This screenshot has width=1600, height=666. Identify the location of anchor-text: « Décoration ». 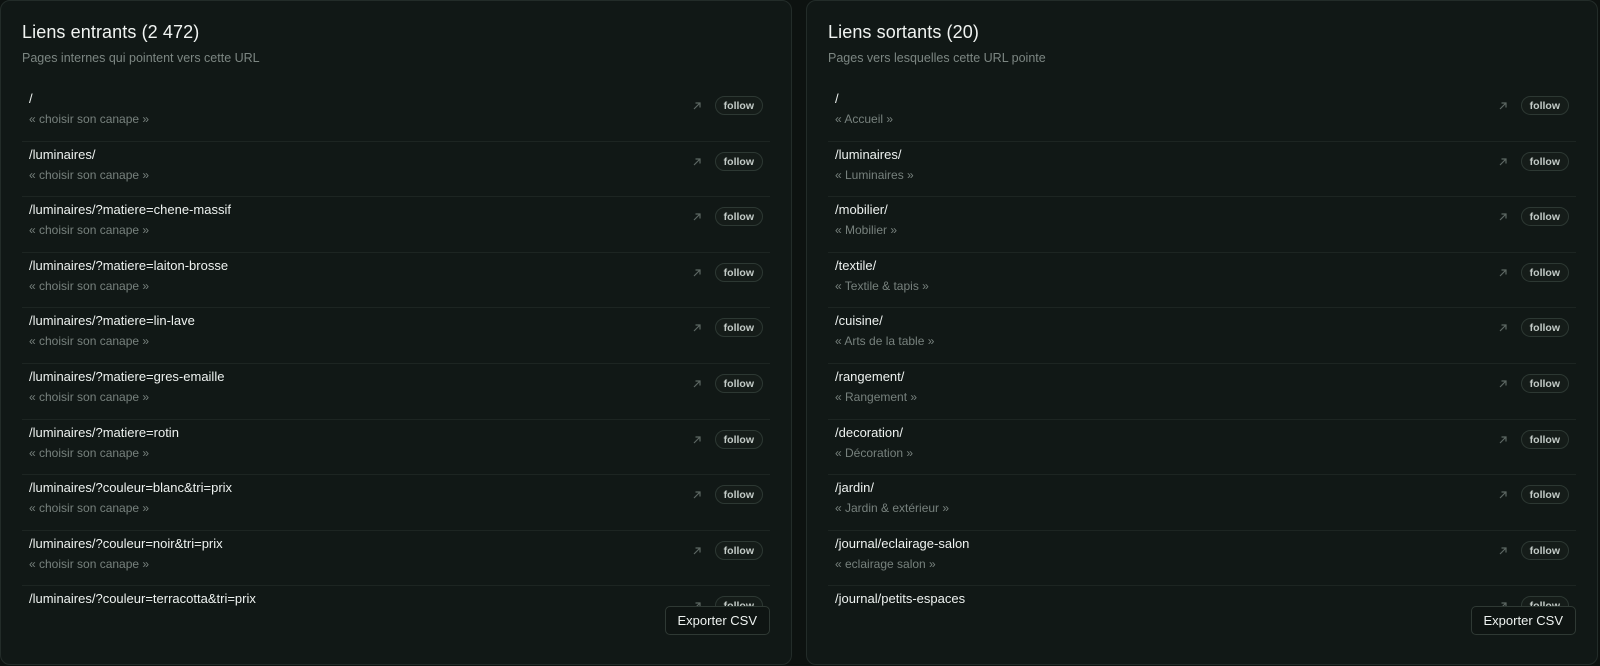
(874, 452).